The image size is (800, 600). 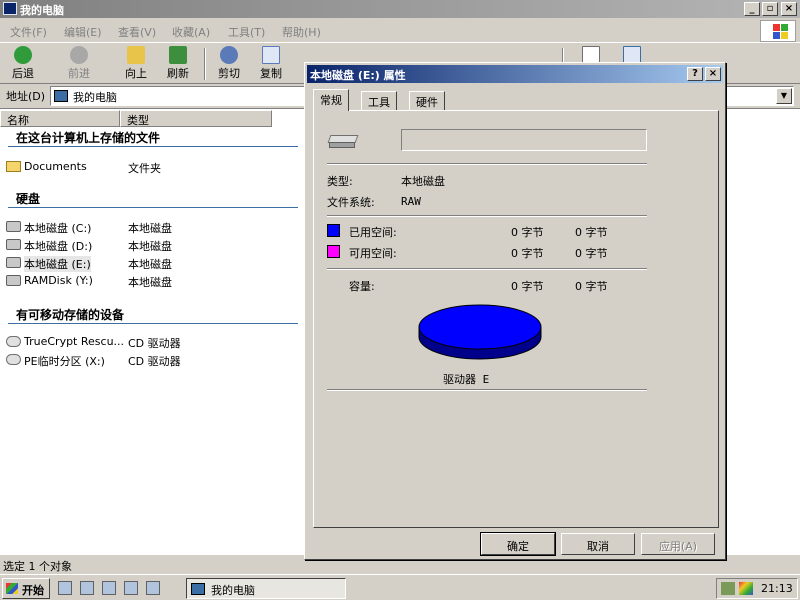 What do you see at coordinates (527, 232) in the screenshot?
I see `used-space-bytes: 0 字节` at bounding box center [527, 232].